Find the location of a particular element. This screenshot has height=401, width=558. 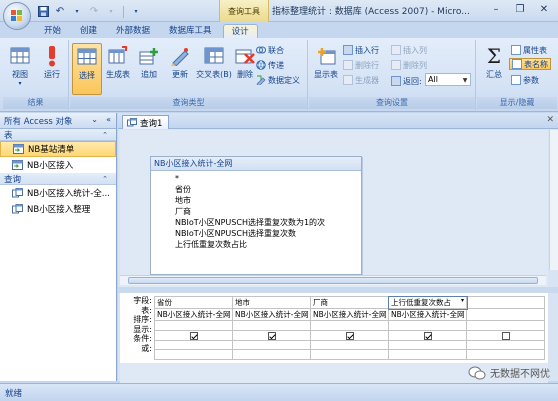

table-names-button: 表名称 is located at coordinates (530, 64).